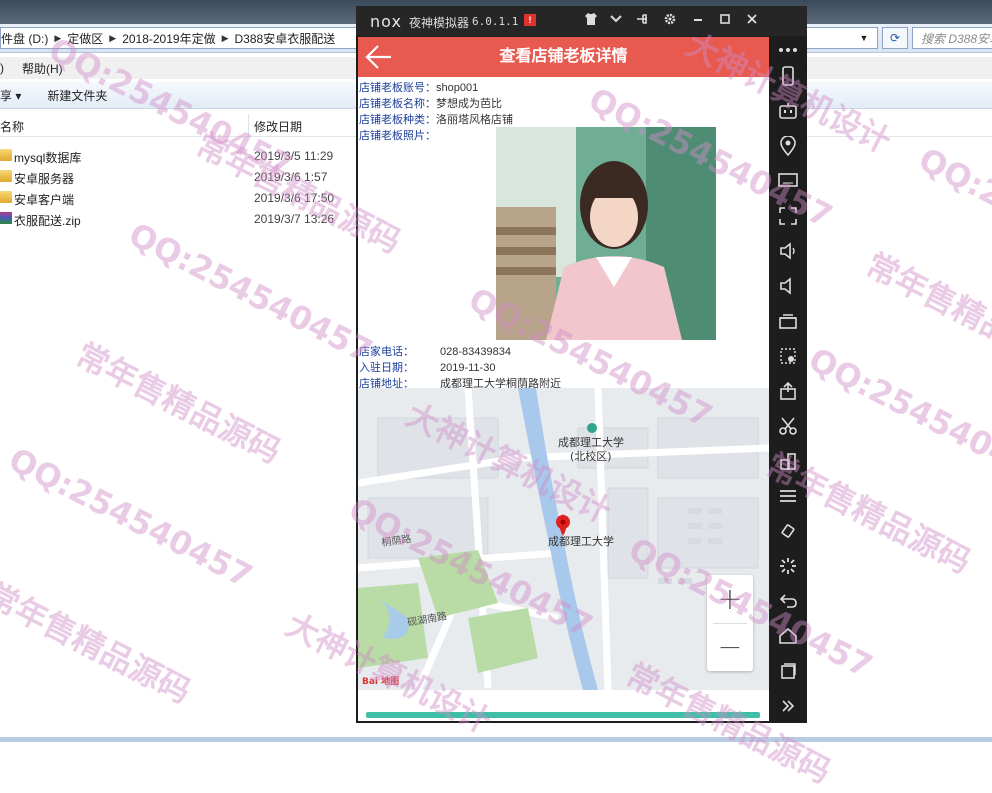 The image size is (992, 793). Describe the element at coordinates (85, 38) in the screenshot. I see `breadcrumb-folder-1: 定做区` at that location.